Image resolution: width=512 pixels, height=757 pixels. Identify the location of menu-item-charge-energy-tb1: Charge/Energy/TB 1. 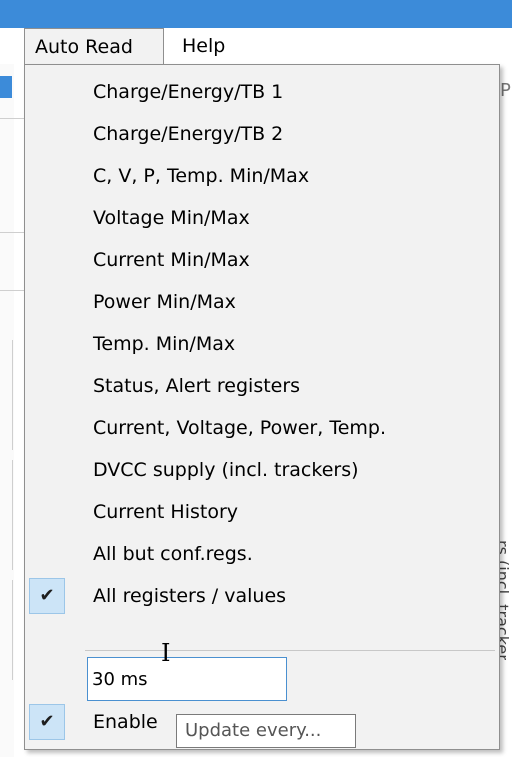
(262, 92).